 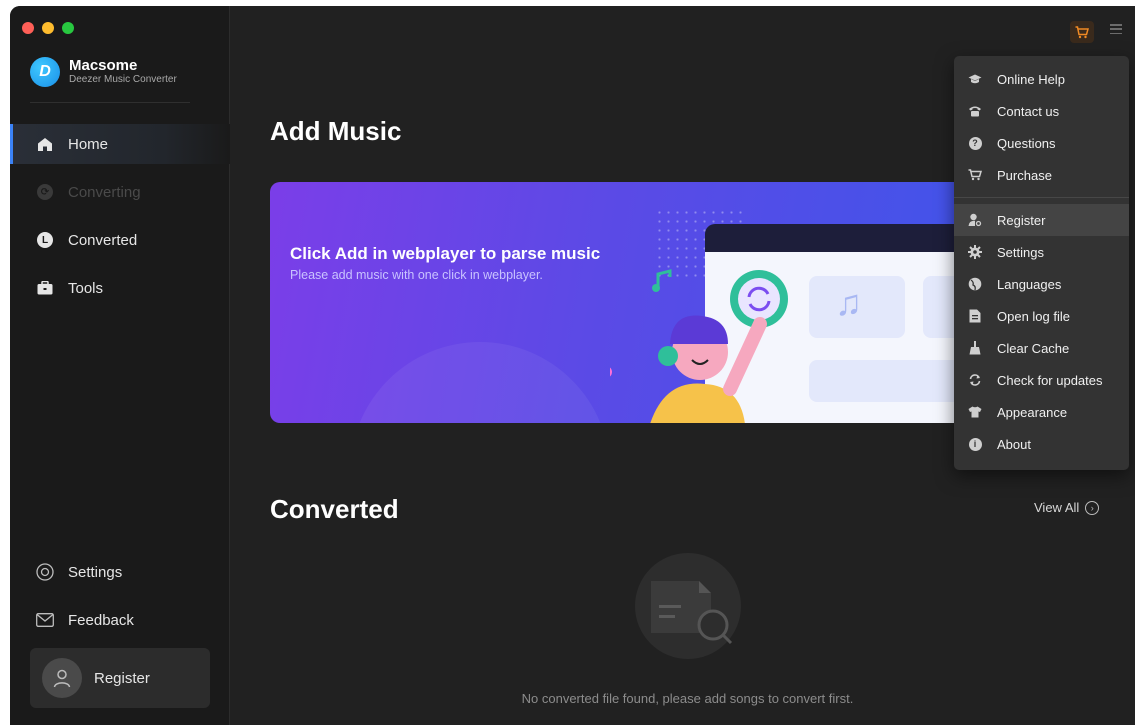 I want to click on menu-item-label: Appearance, so click(x=1032, y=412).